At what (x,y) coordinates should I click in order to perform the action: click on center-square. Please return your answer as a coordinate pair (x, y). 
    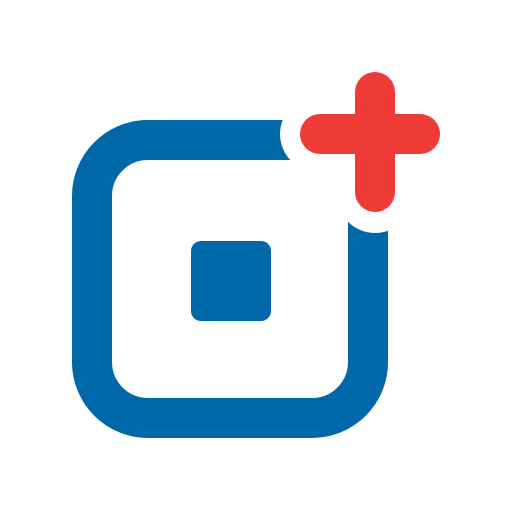
    Looking at the image, I should click on (231, 281).